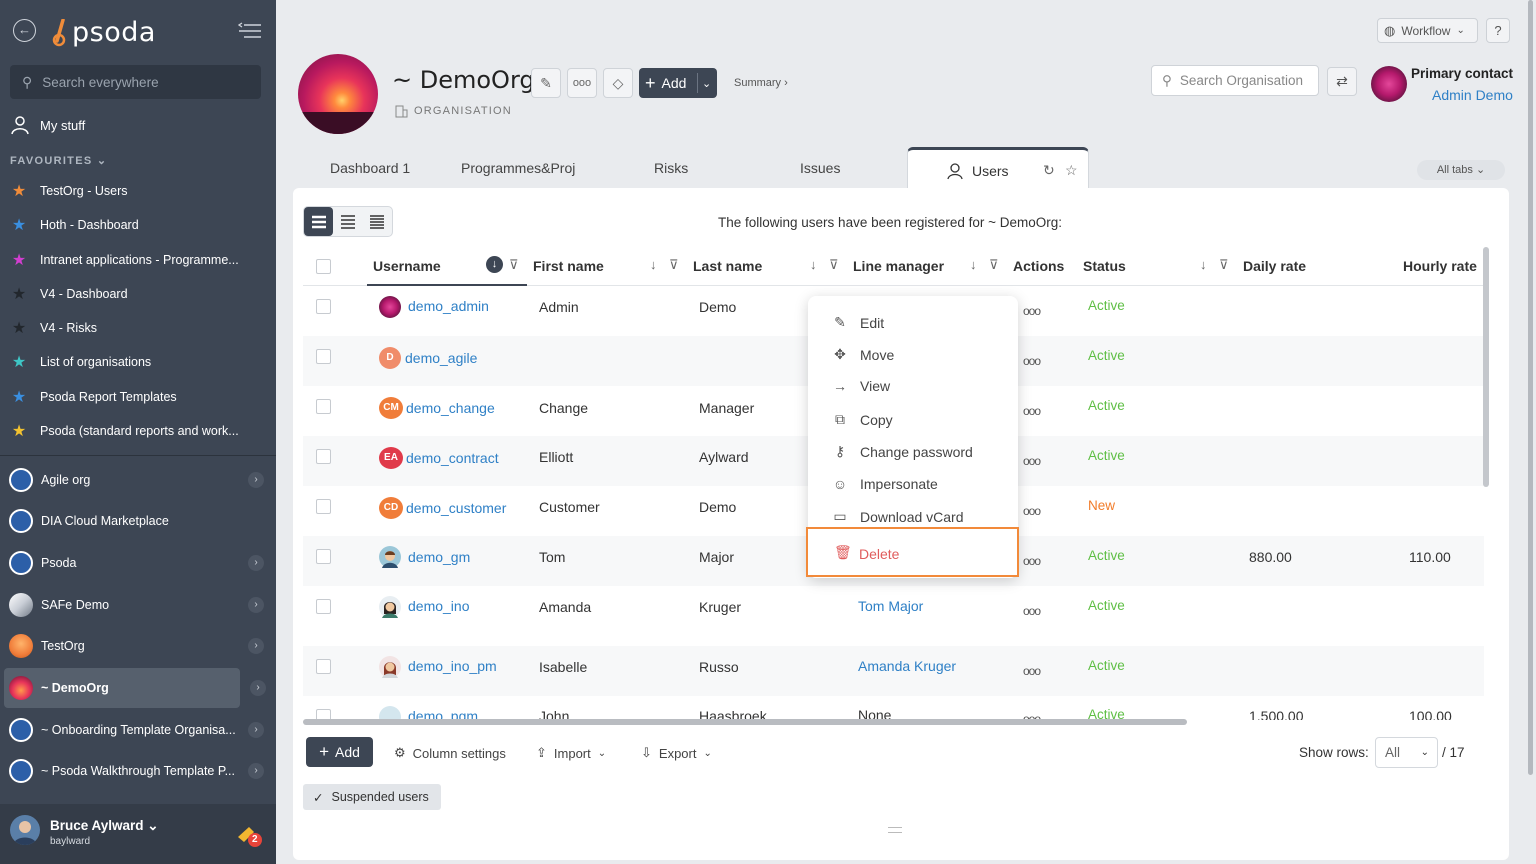  I want to click on favourite-item: ★ Psoda Report Templates, so click(135, 397).